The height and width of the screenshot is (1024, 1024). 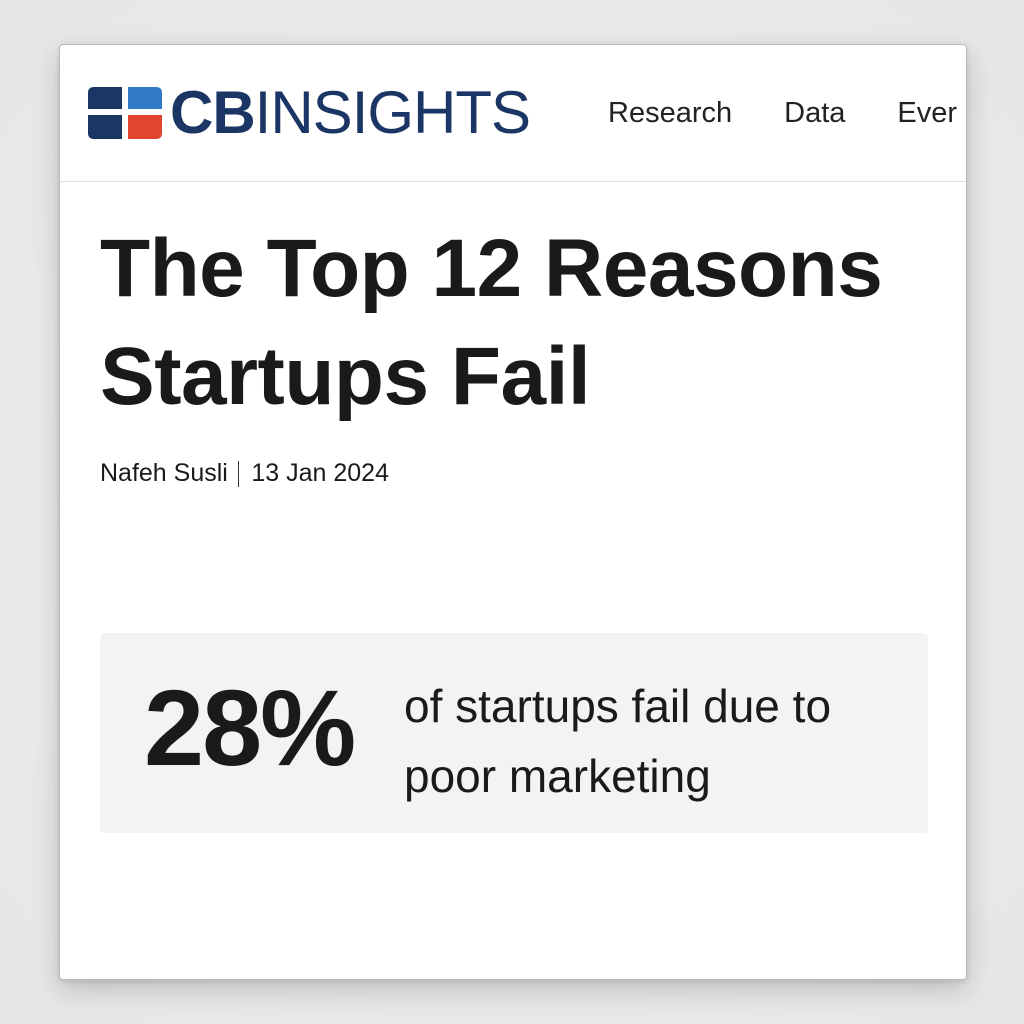 I want to click on stat-description: of startups fail due to poor marketing, so click(x=618, y=741).